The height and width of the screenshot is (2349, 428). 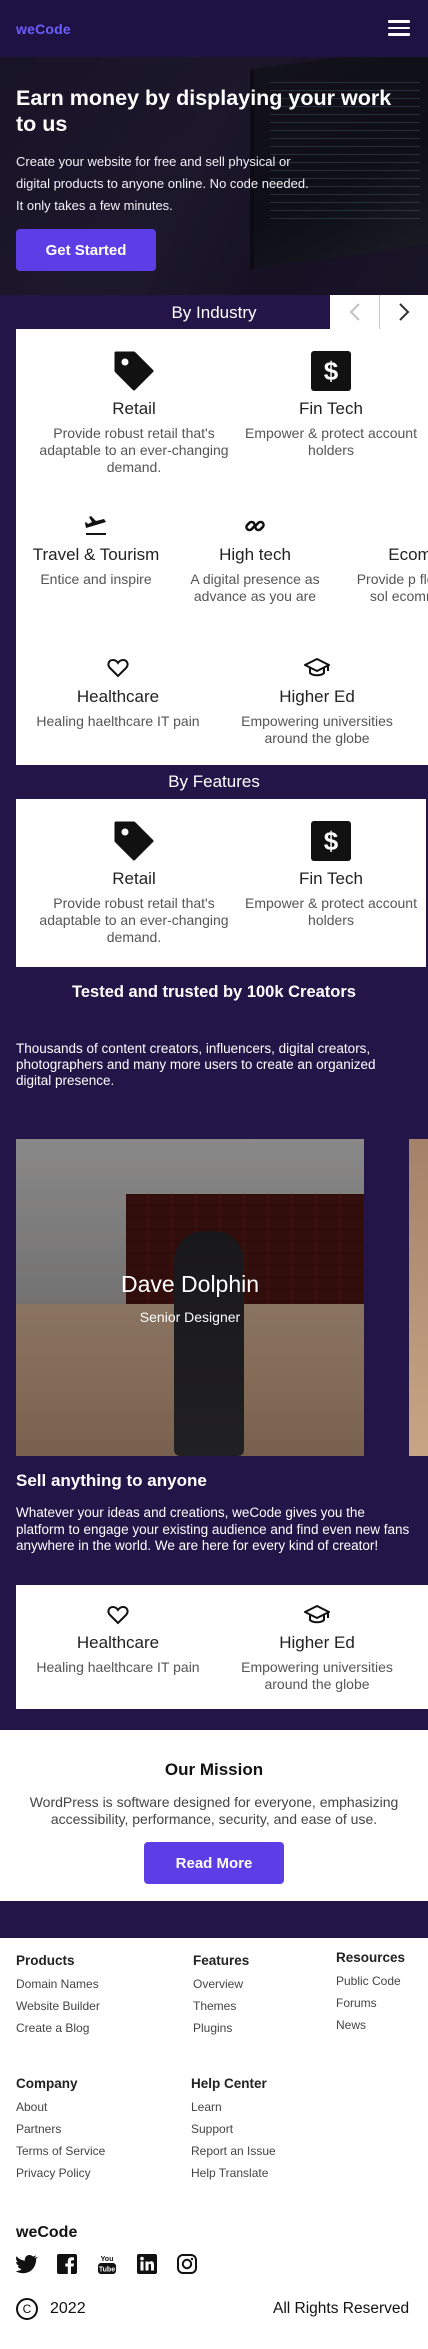 I want to click on instagram-icon, so click(x=187, y=2264).